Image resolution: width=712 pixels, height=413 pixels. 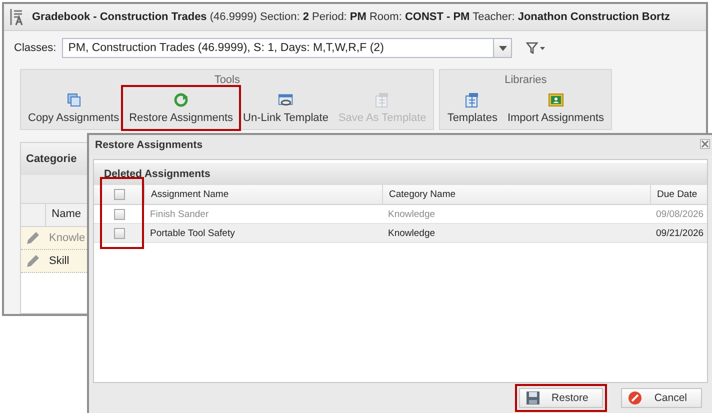 What do you see at coordinates (181, 100) in the screenshot?
I see `refresh-icon` at bounding box center [181, 100].